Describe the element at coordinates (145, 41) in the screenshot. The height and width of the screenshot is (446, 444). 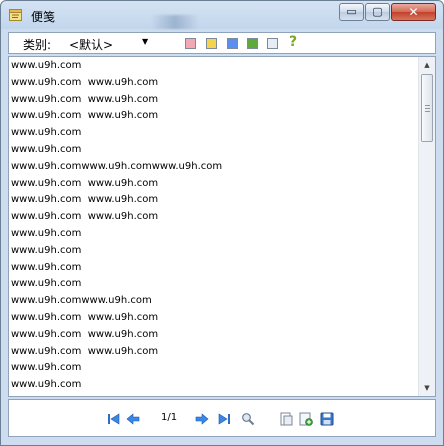
I see `chevron-down-icon: ▼` at that location.